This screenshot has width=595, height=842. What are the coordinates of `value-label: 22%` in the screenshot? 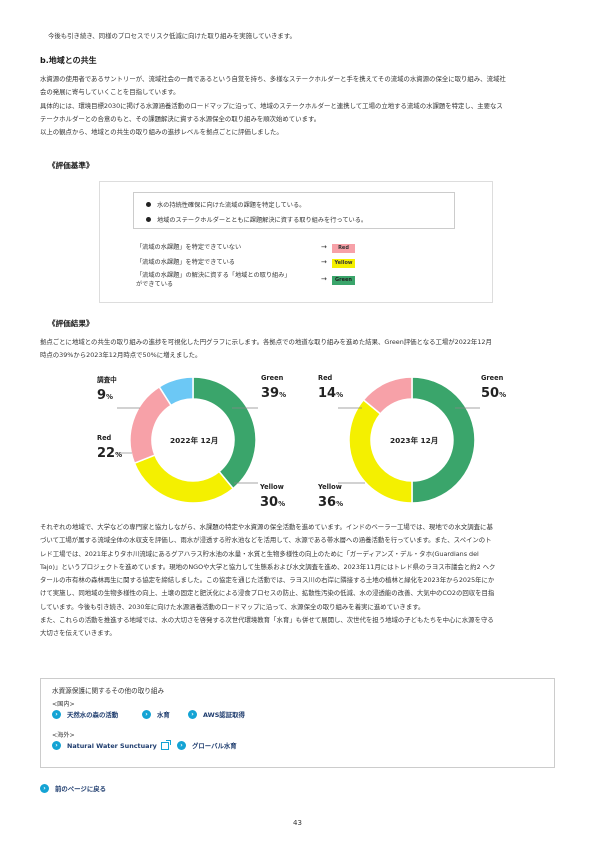 It's located at (110, 453).